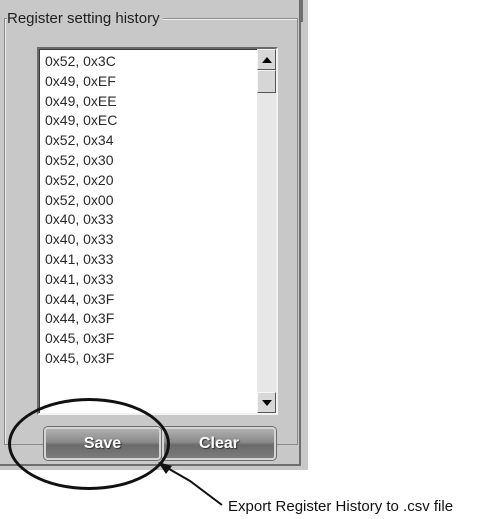 This screenshot has height=519, width=502. Describe the element at coordinates (165, 468) in the screenshot. I see `arrowhead-icon` at that location.